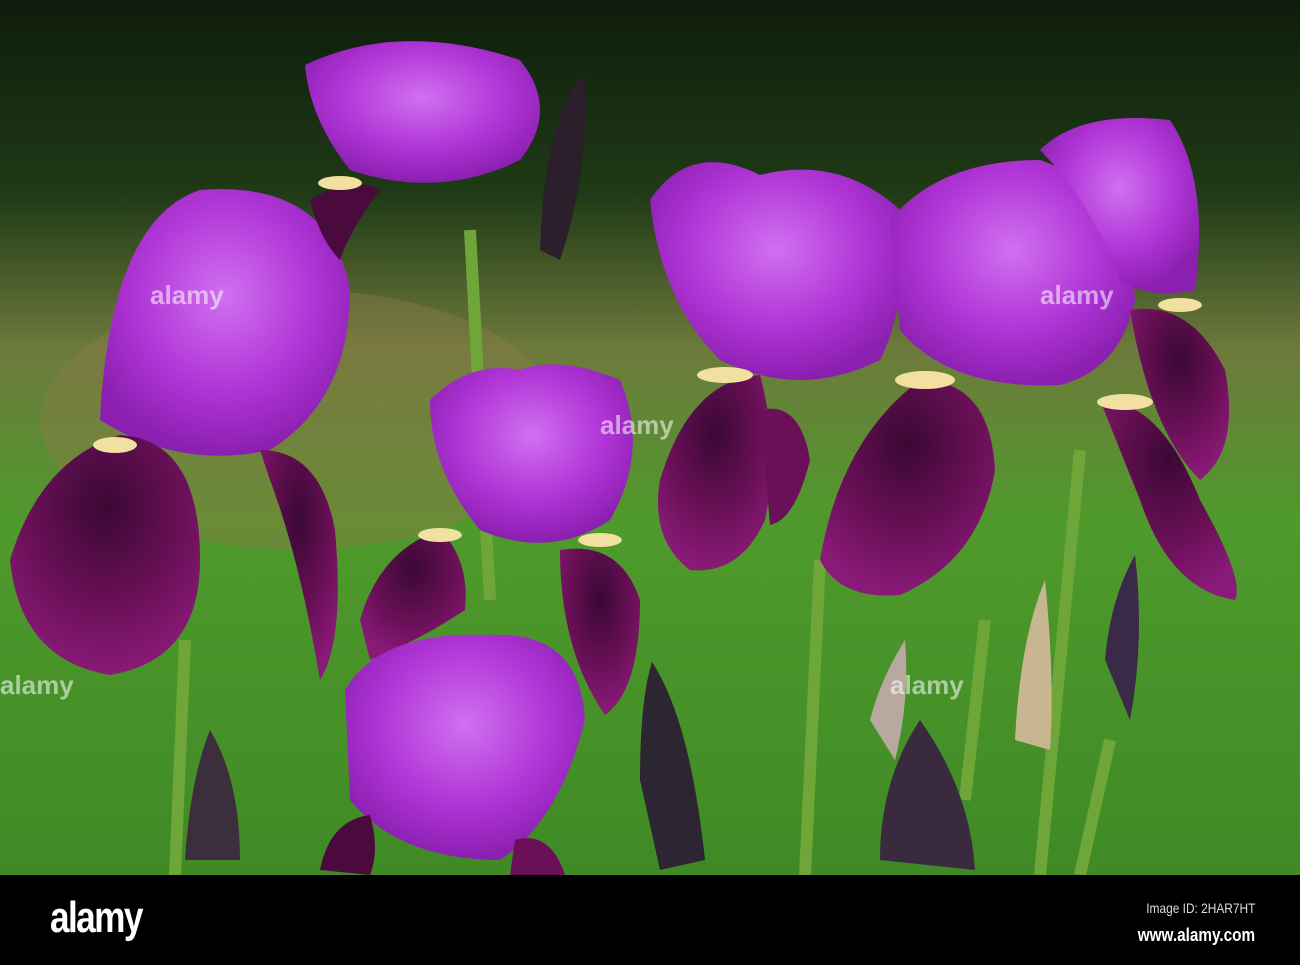  I want to click on site-url: www.alamy.com, so click(1196, 935).